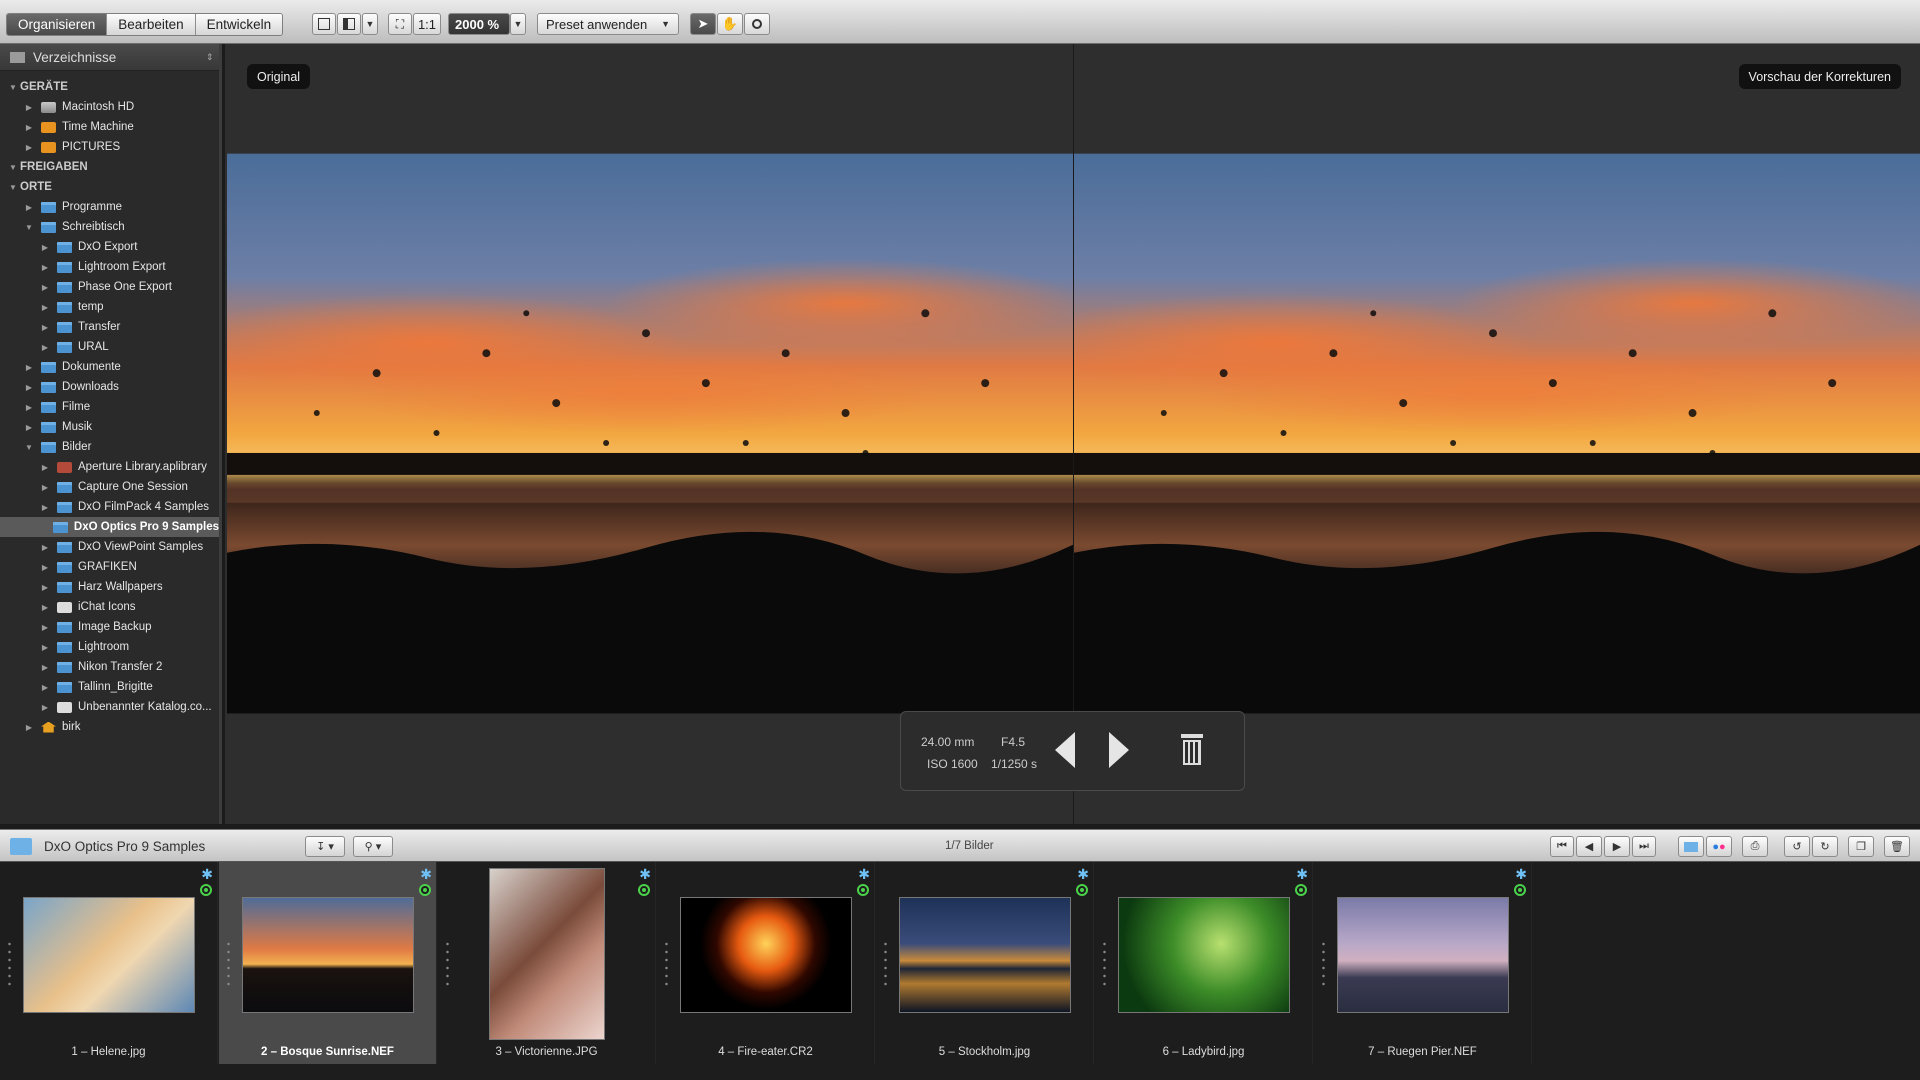 Image resolution: width=1920 pixels, height=1080 pixels. I want to click on hand-tool-button: ✋, so click(730, 24).